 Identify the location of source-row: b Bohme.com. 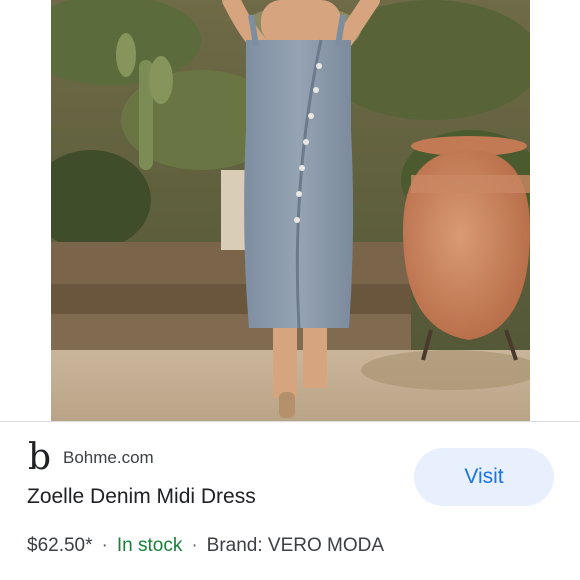
(91, 458).